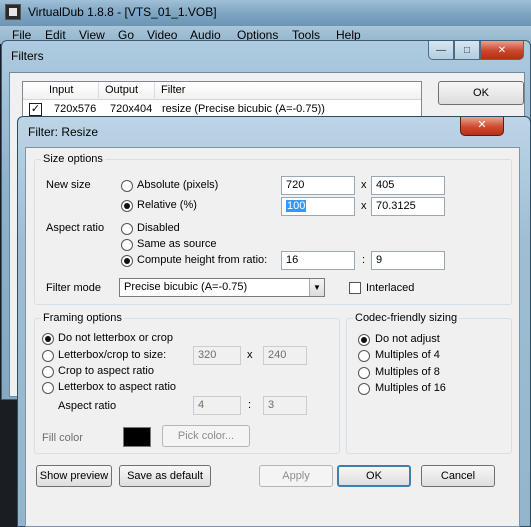 The image size is (531, 527). What do you see at coordinates (127, 186) in the screenshot?
I see `absolute-radio` at bounding box center [127, 186].